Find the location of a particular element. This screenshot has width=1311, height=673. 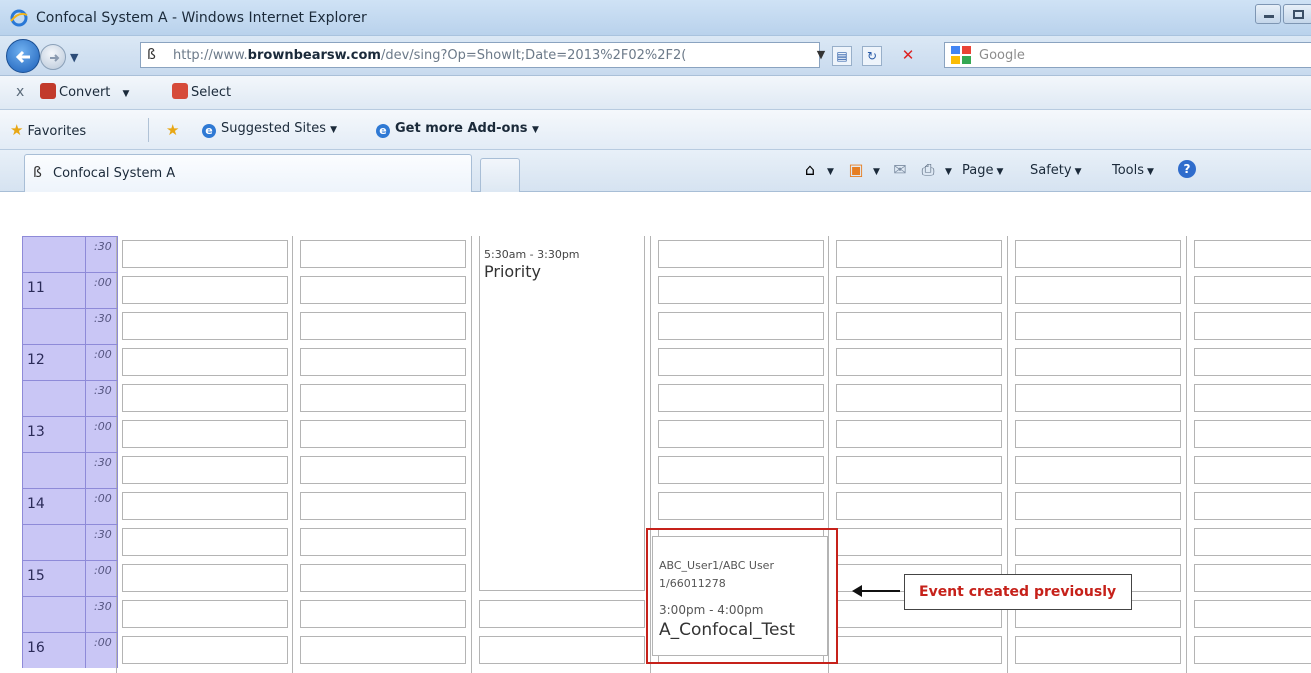

safety-menu: Safety ▼ is located at coordinates (1056, 170).